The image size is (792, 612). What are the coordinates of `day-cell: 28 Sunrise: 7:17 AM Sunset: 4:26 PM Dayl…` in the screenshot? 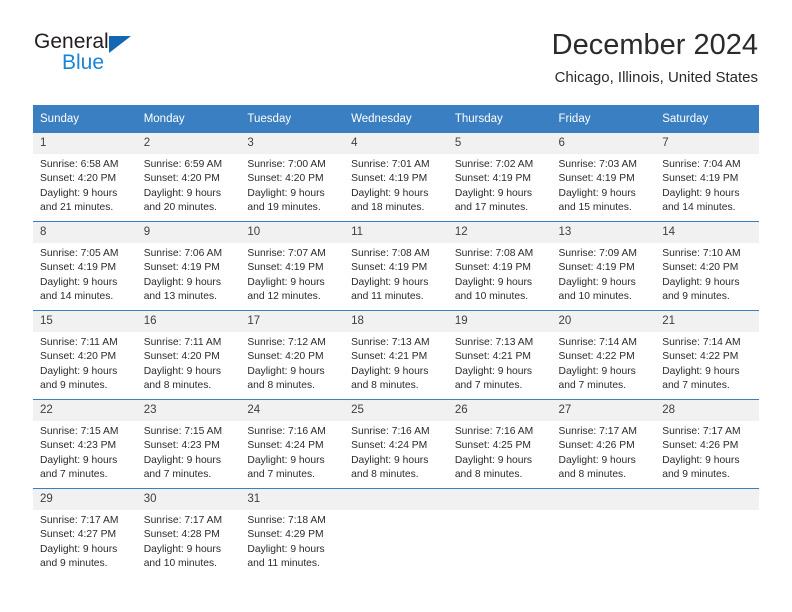 It's located at (707, 444).